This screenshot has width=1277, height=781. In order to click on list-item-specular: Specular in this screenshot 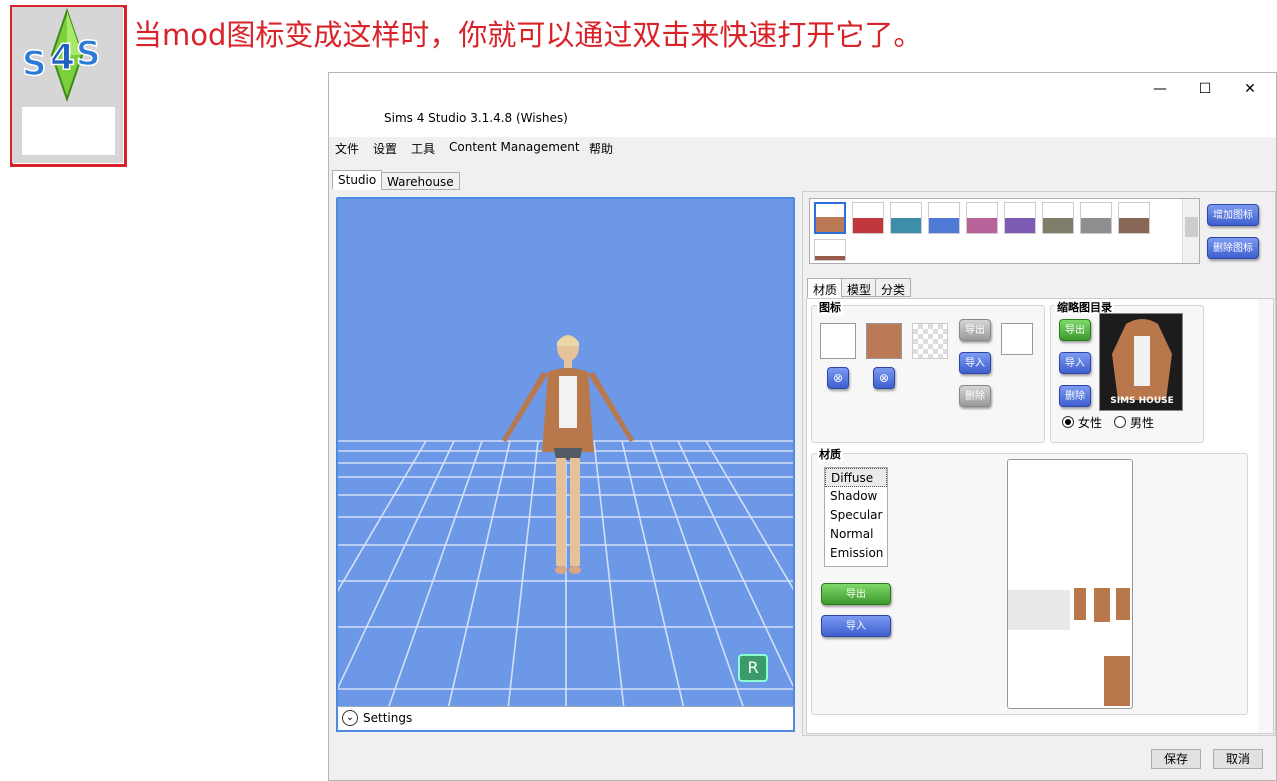, I will do `click(856, 515)`.